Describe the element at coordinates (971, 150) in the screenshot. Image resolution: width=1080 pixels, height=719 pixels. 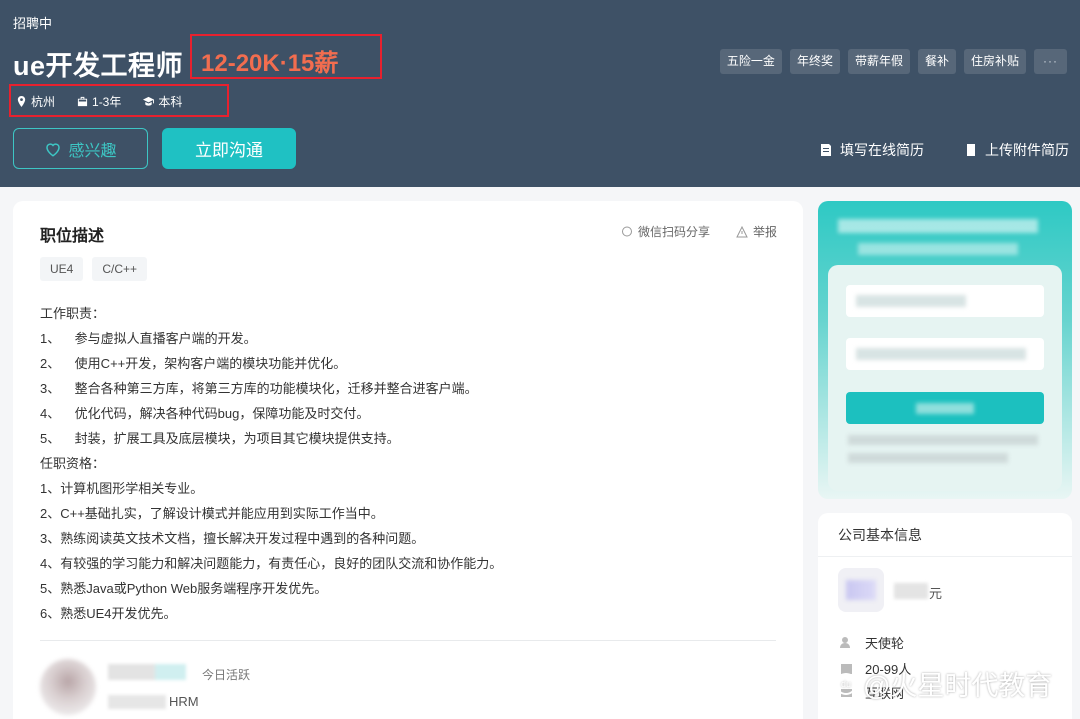
I see `attachment-icon` at that location.